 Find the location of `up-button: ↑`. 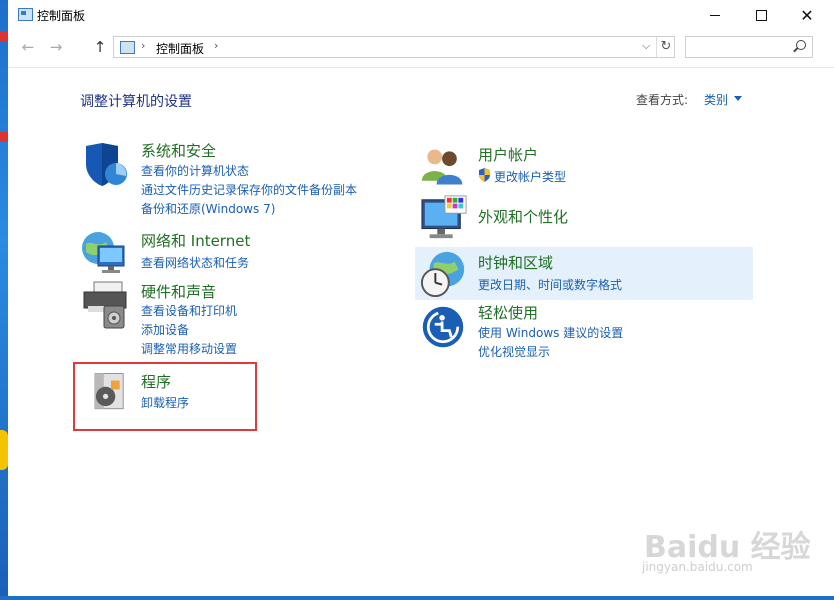

up-button: ↑ is located at coordinates (100, 47).